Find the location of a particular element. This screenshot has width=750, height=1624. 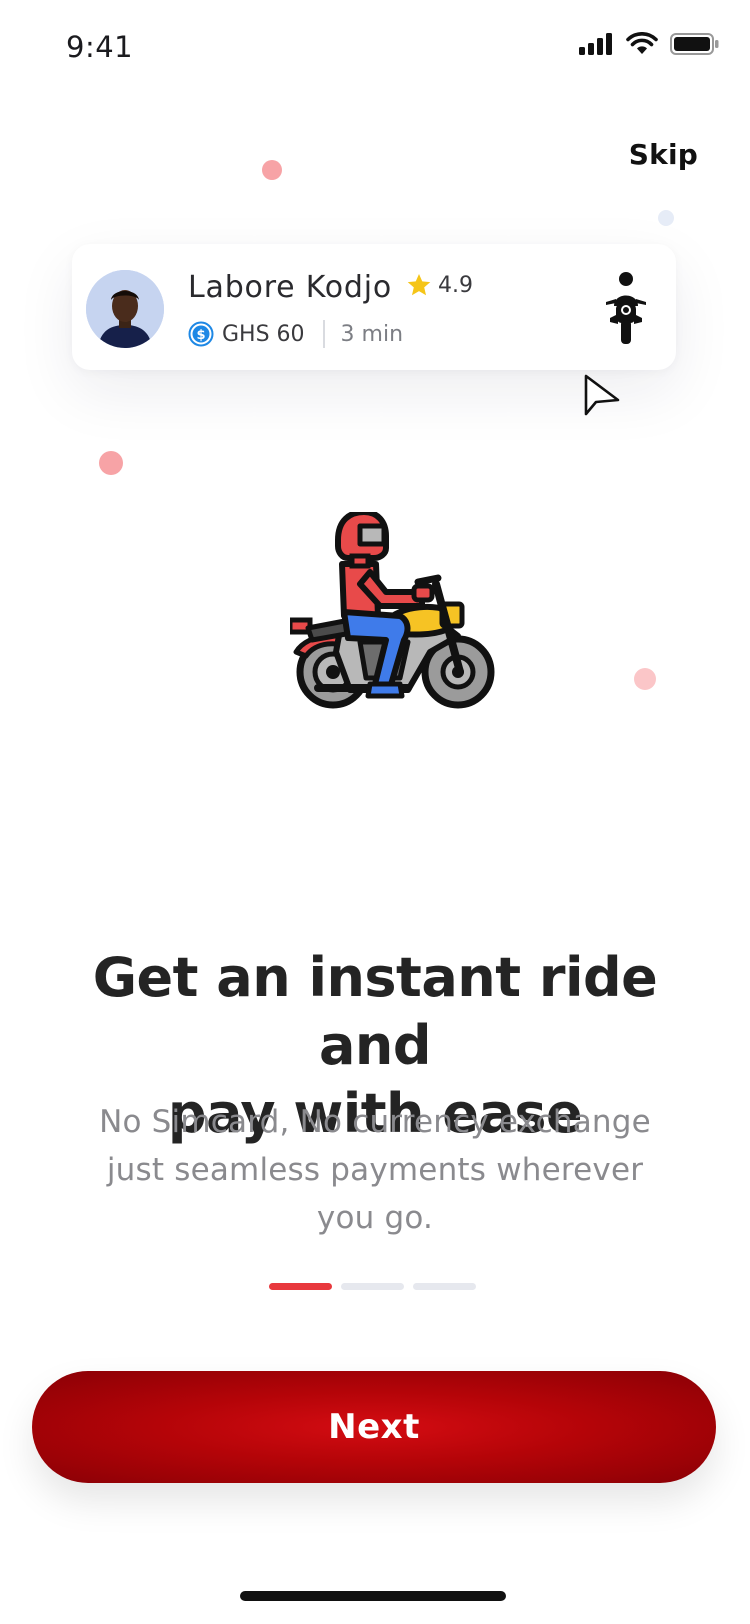

subtitle-line: No Simcard, No currency exchange is located at coordinates (375, 1122).